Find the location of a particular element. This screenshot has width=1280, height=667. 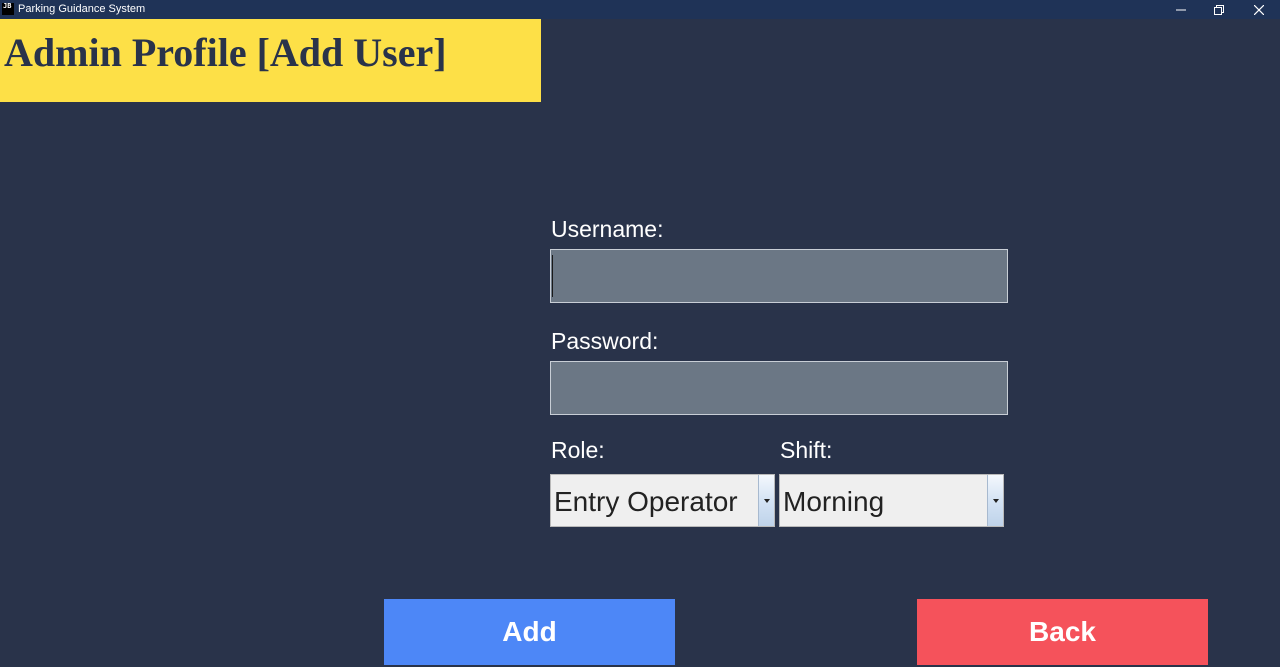

minimize-icon is located at coordinates (1181, 9).